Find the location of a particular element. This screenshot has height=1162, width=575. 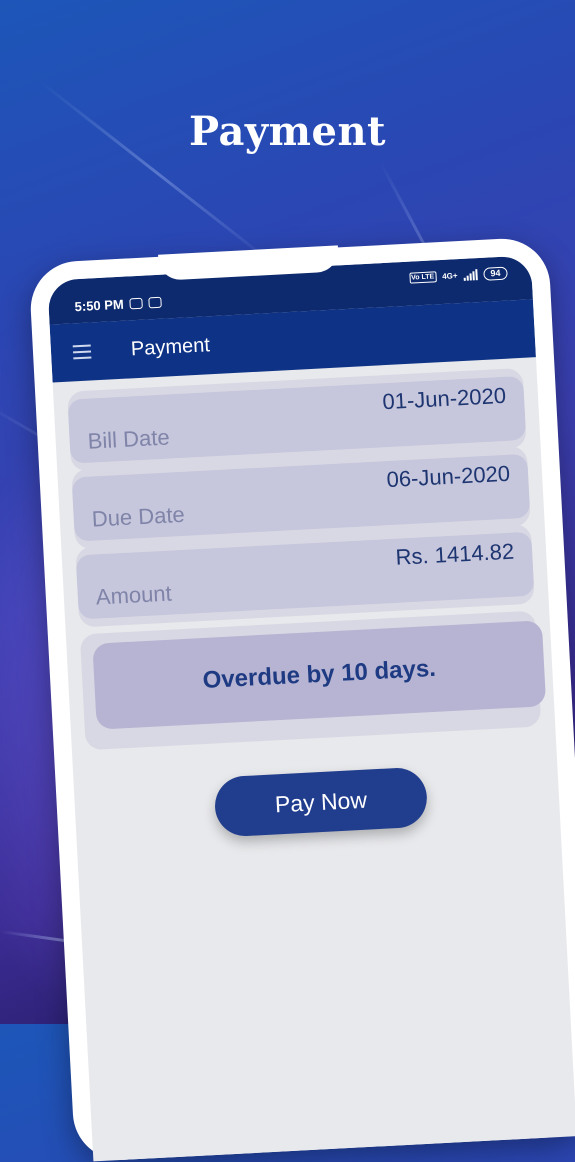

amount-row: Amount Rs. 1414.82 is located at coordinates (305, 575).